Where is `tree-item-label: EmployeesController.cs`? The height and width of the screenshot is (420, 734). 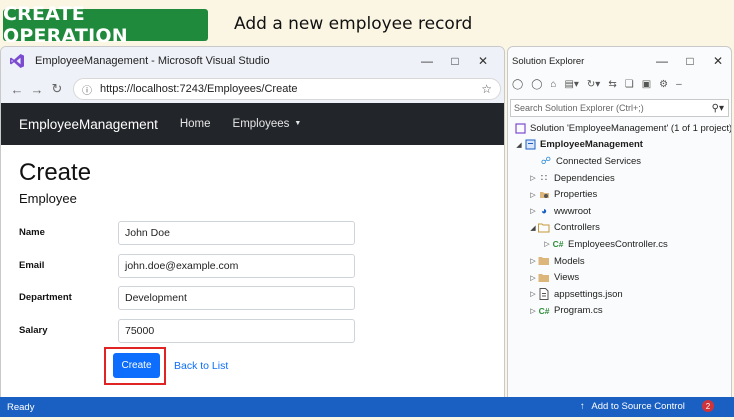
tree-item-label: EmployeesController.cs is located at coordinates (618, 244).